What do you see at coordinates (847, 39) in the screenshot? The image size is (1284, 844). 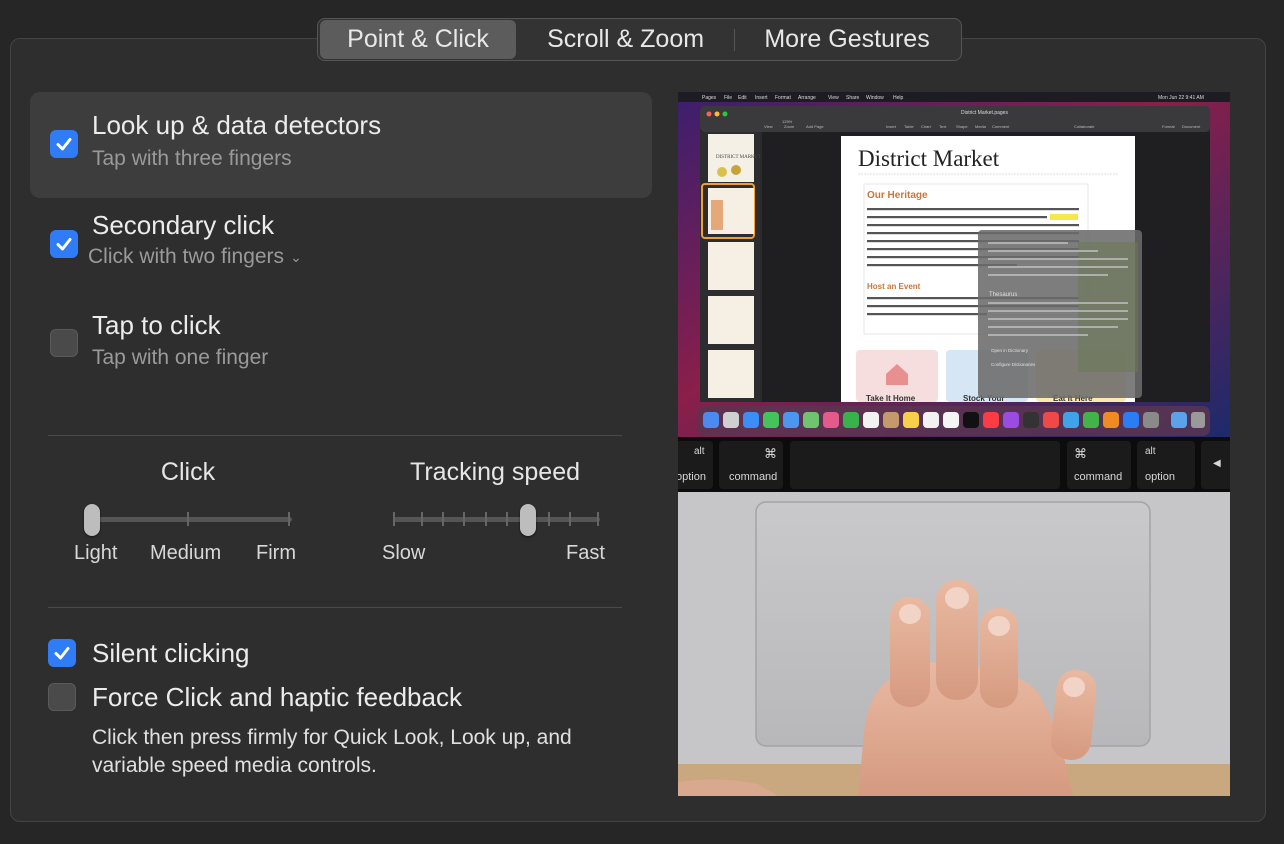 I see `tab-more-gestures: More Gestures` at bounding box center [847, 39].